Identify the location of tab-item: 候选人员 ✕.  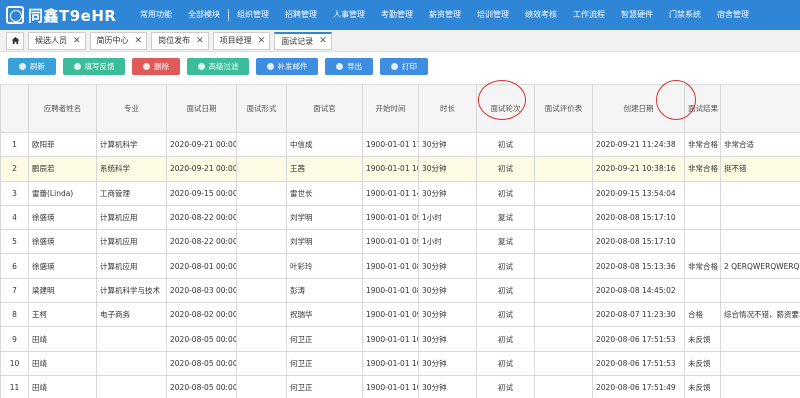
(57, 40).